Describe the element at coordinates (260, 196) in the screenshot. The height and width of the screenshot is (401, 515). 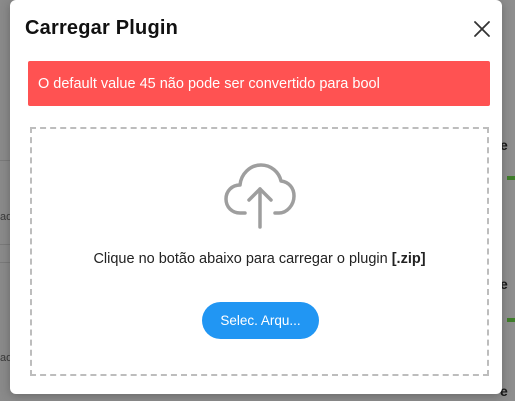
I see `cloud-upload-icon` at that location.